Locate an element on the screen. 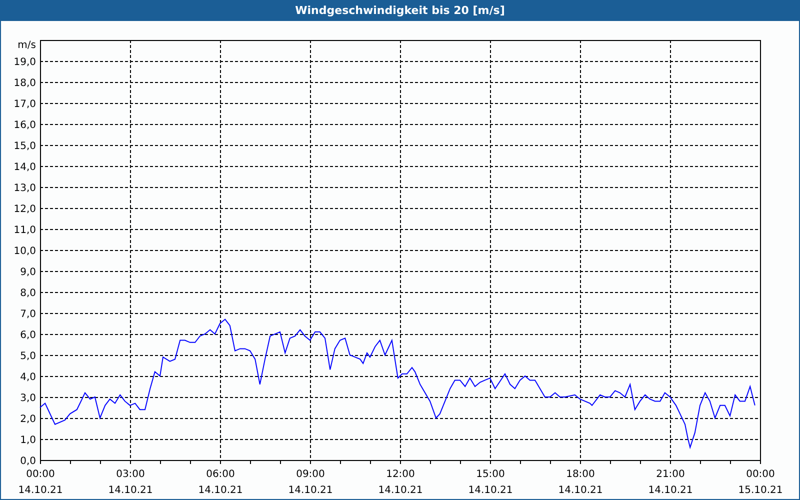 The height and width of the screenshot is (500, 800). y-tick-label: 0,0 is located at coordinates (28, 461).